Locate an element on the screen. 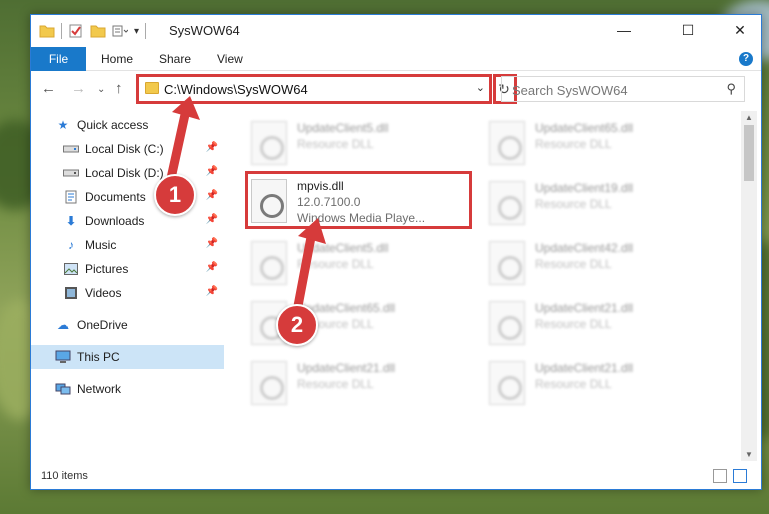 This screenshot has width=769, height=514. close-button: ✕ is located at coordinates (740, 30).